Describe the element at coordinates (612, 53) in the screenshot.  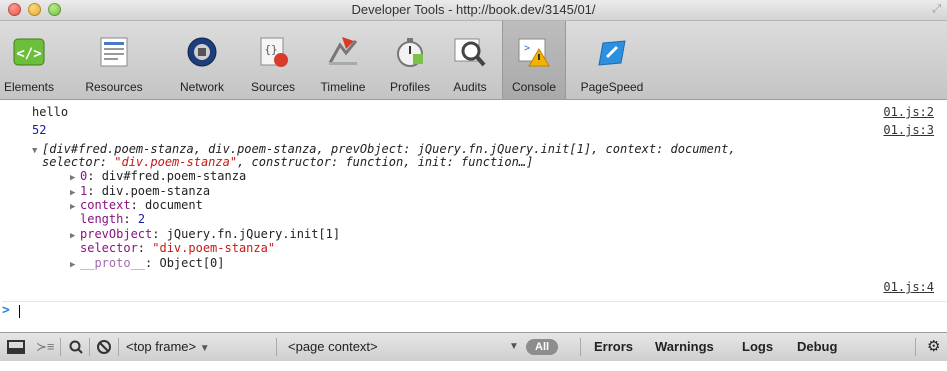
I see `pagespeed-icon` at that location.